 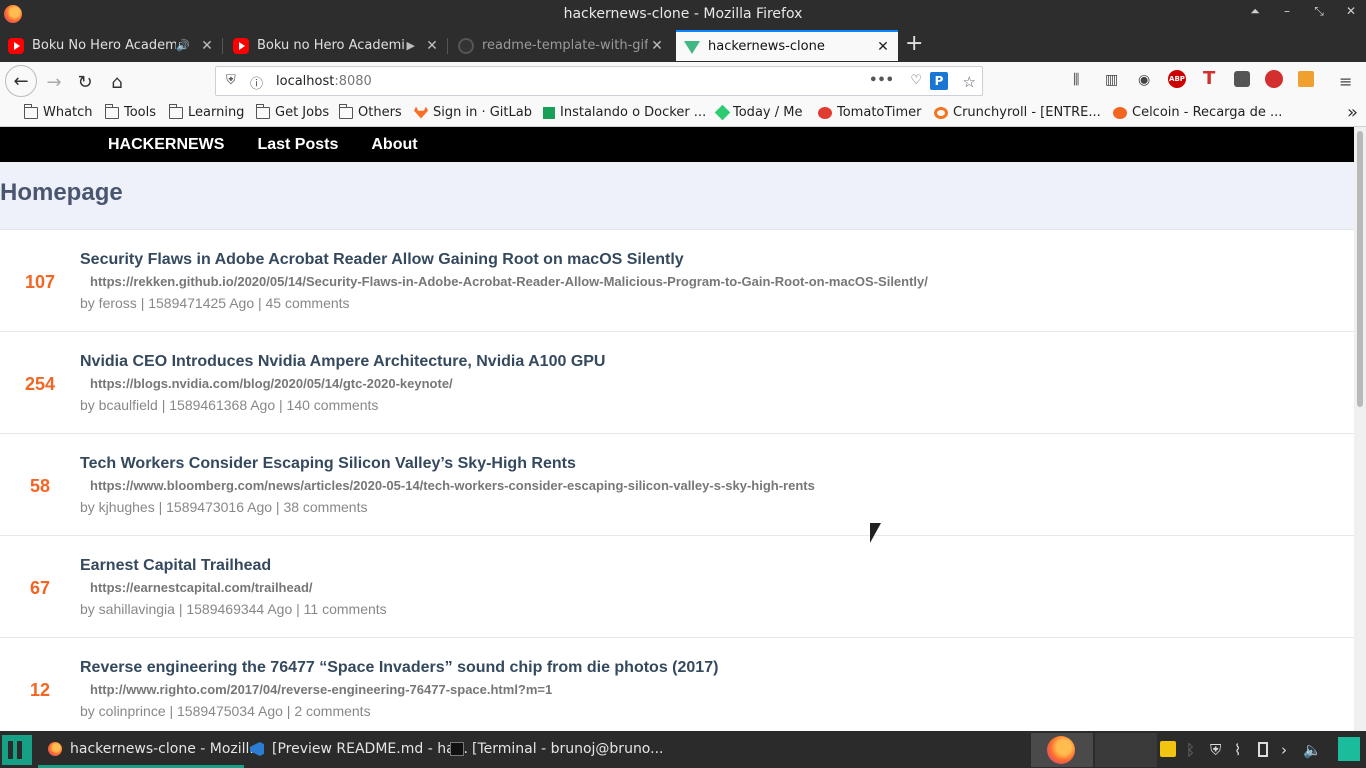 What do you see at coordinates (40, 588) in the screenshot?
I see `post-score: 67` at bounding box center [40, 588].